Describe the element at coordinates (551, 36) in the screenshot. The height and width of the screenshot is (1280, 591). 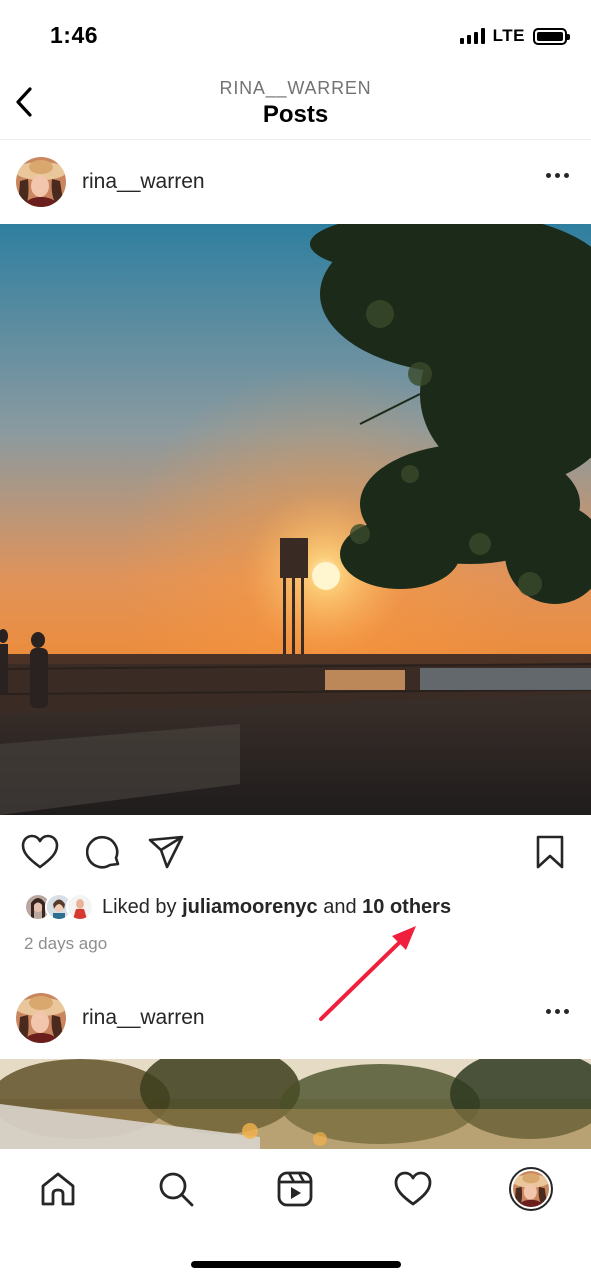
I see `battery-icon` at that location.